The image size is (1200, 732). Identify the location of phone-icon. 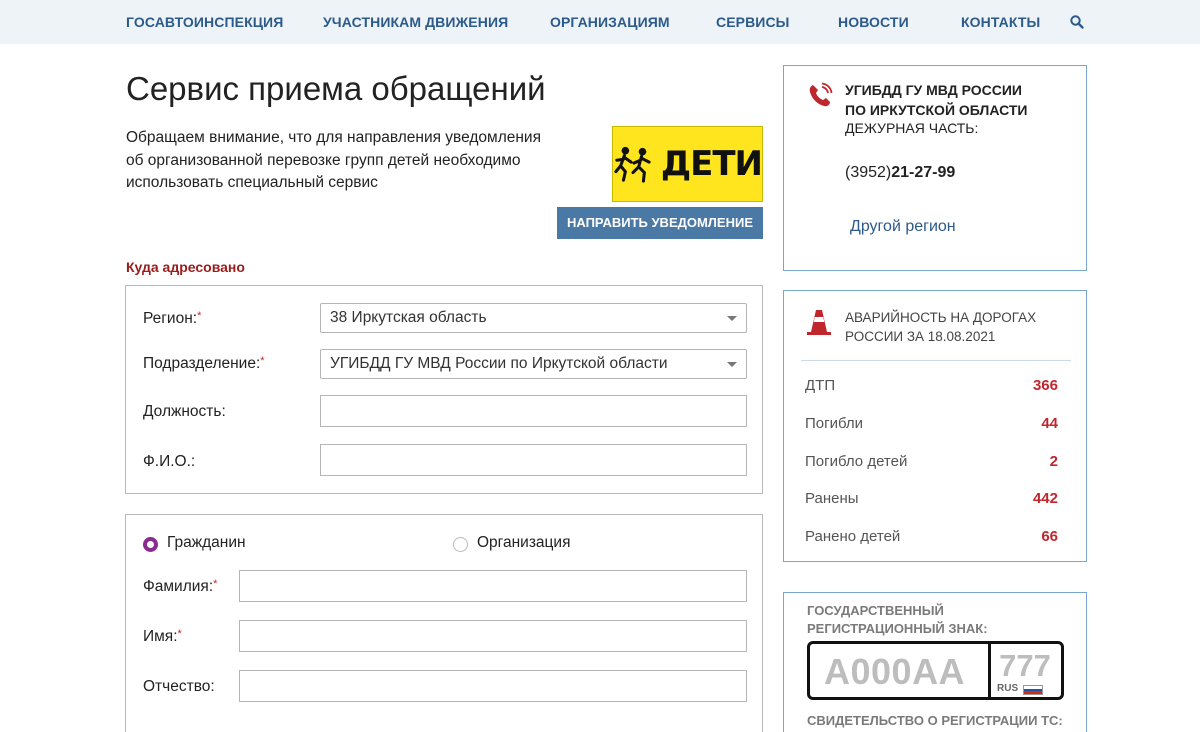
(821, 94).